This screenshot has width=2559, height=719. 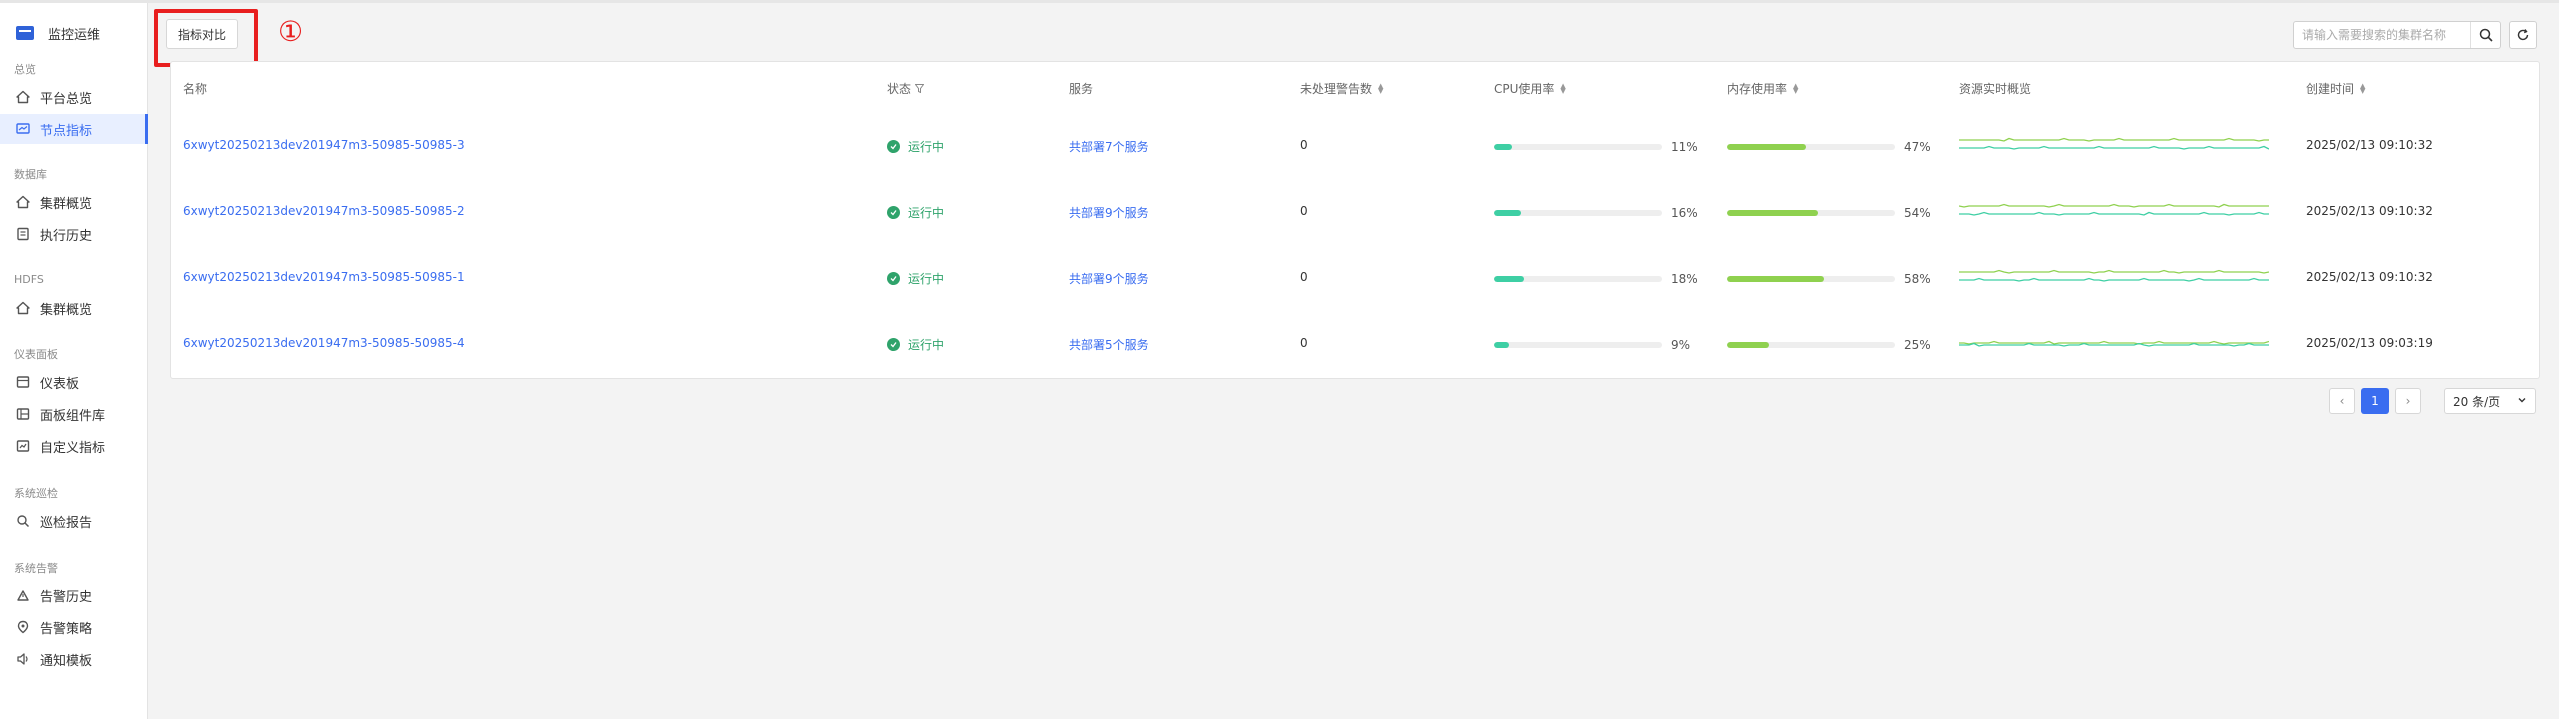 What do you see at coordinates (926, 345) in the screenshot?
I see `status-text: 运行中` at bounding box center [926, 345].